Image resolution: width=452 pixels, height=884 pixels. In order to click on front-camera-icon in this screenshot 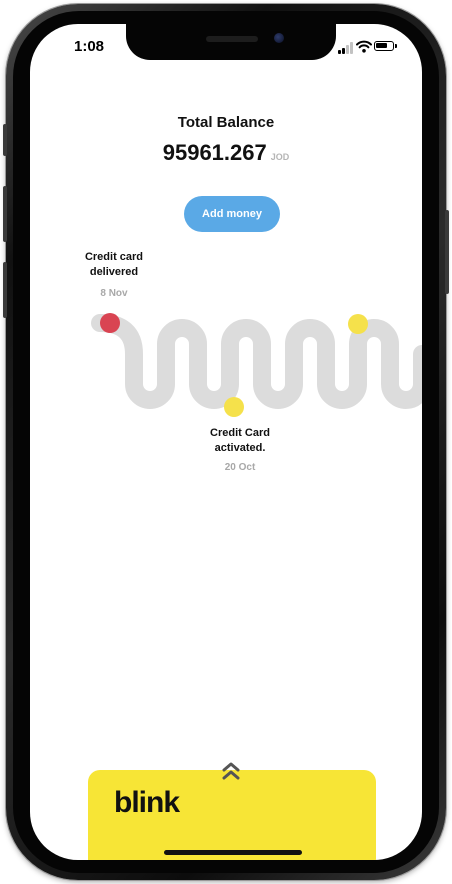, I will do `click(279, 38)`.